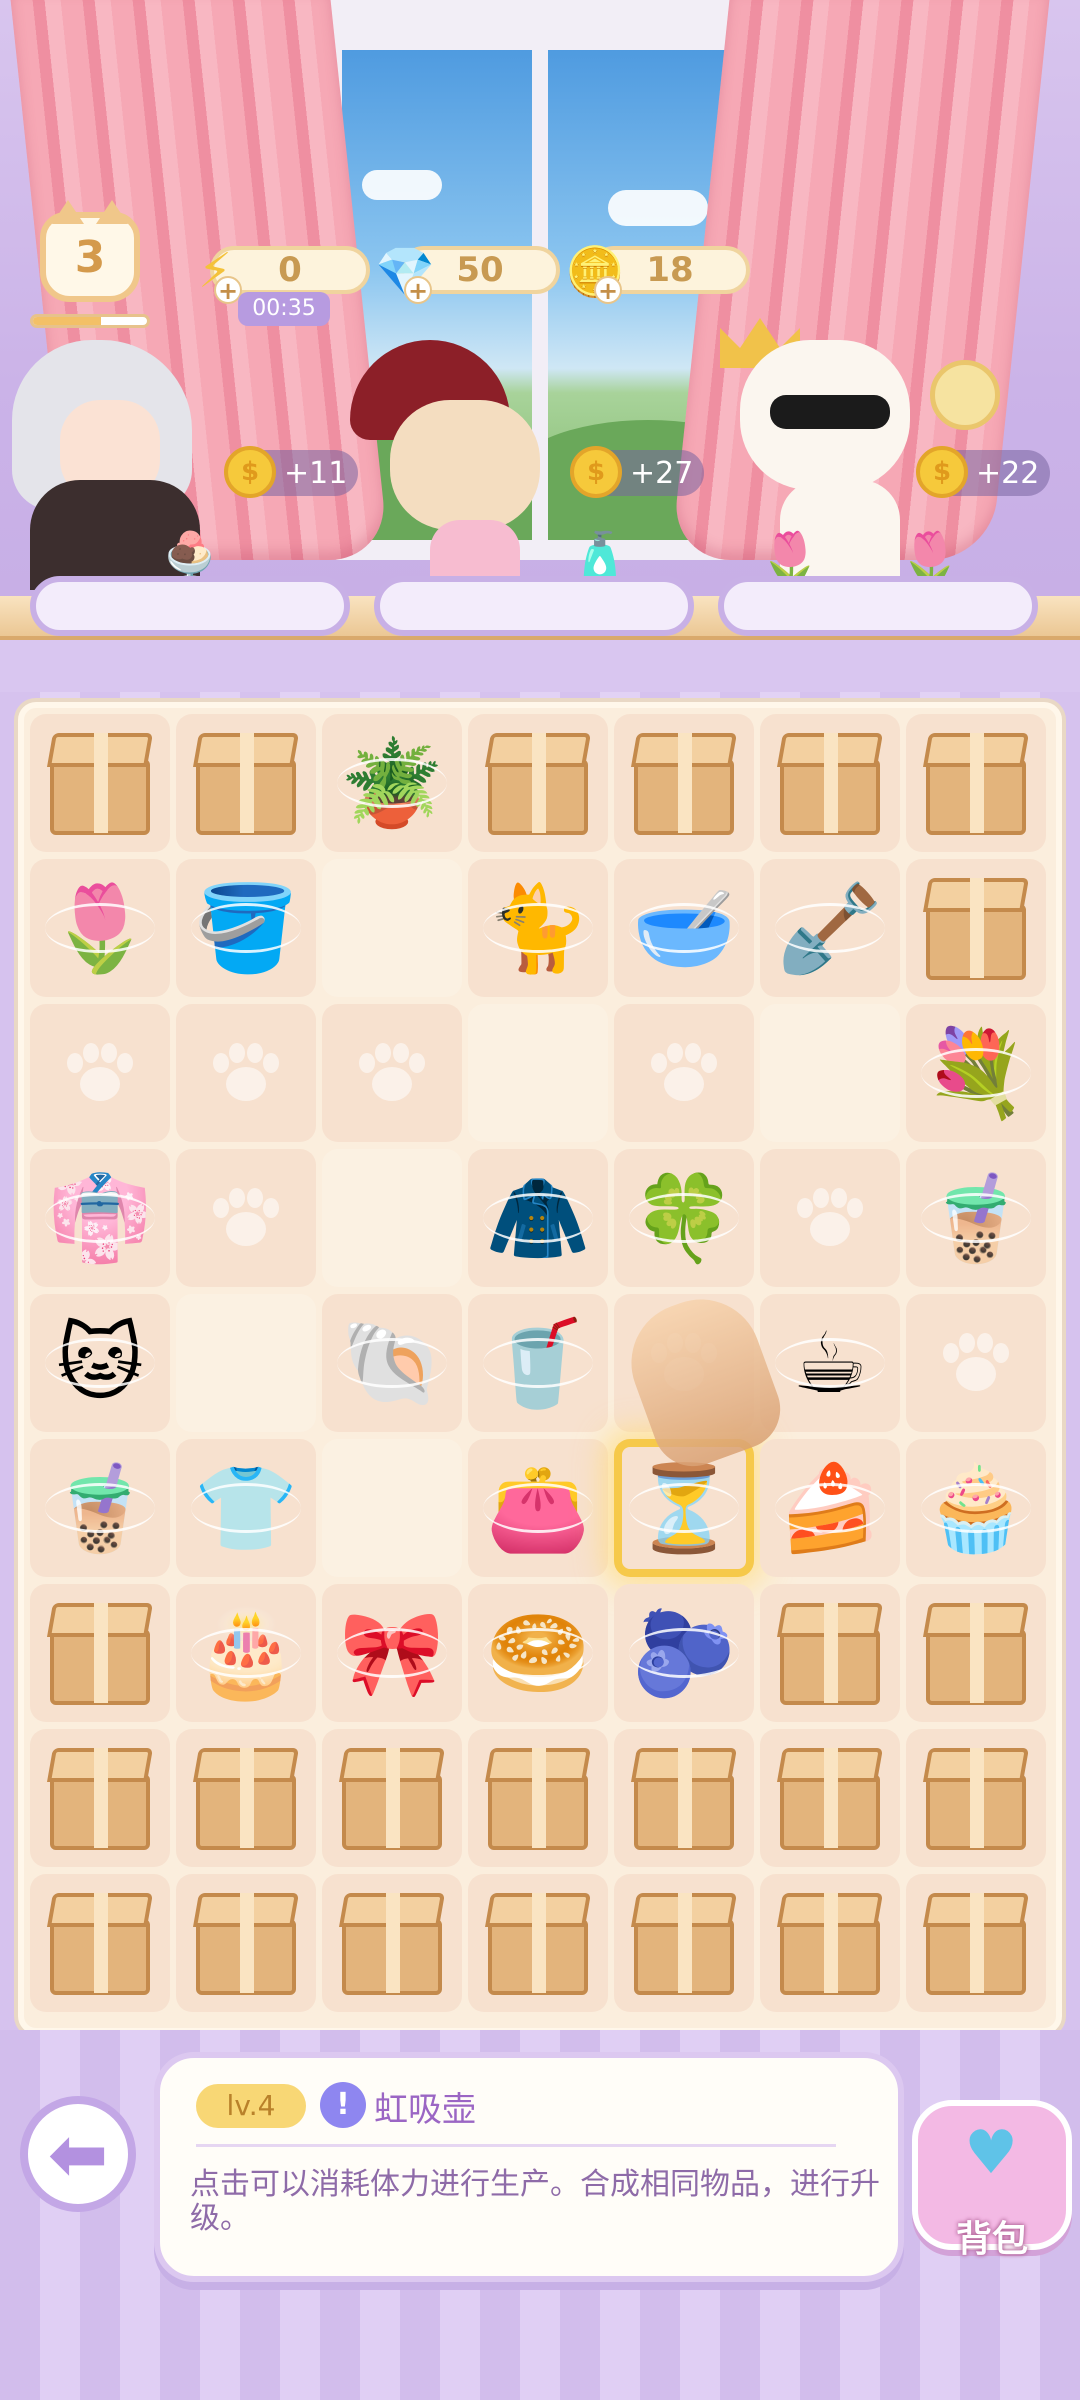 Image resolution: width=1080 pixels, height=2400 pixels. I want to click on plum-icon: 🫐, so click(684, 1653).